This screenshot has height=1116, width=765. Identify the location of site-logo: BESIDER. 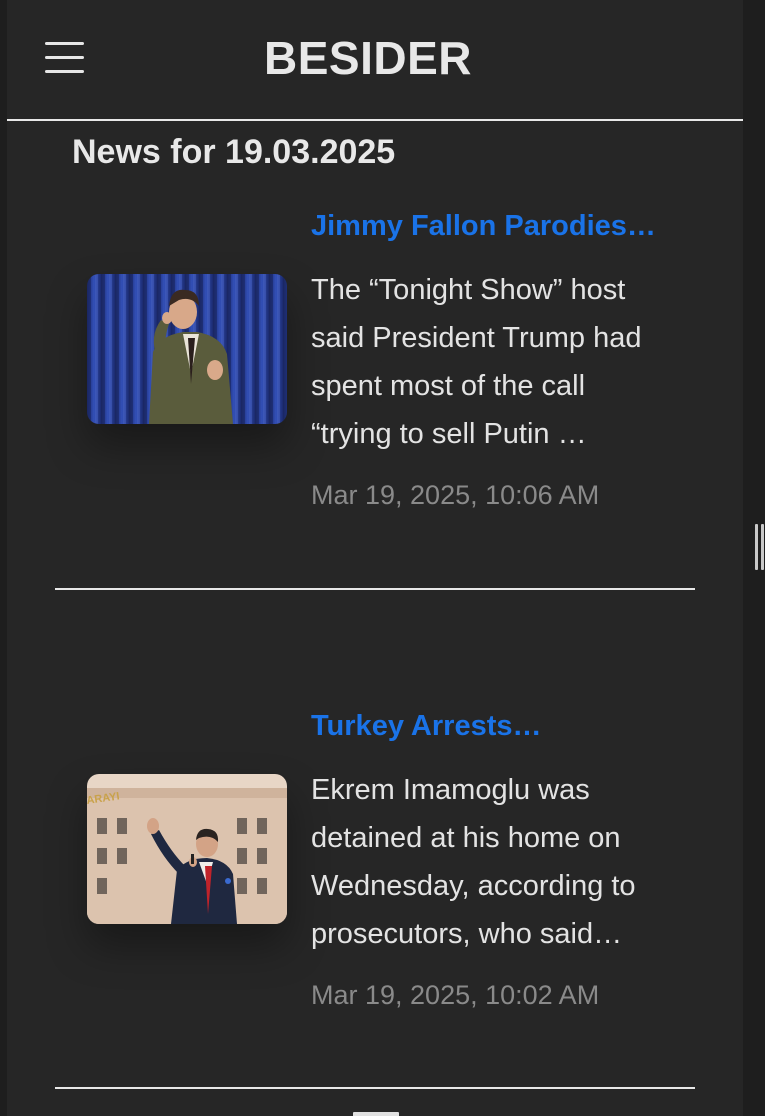
(368, 58).